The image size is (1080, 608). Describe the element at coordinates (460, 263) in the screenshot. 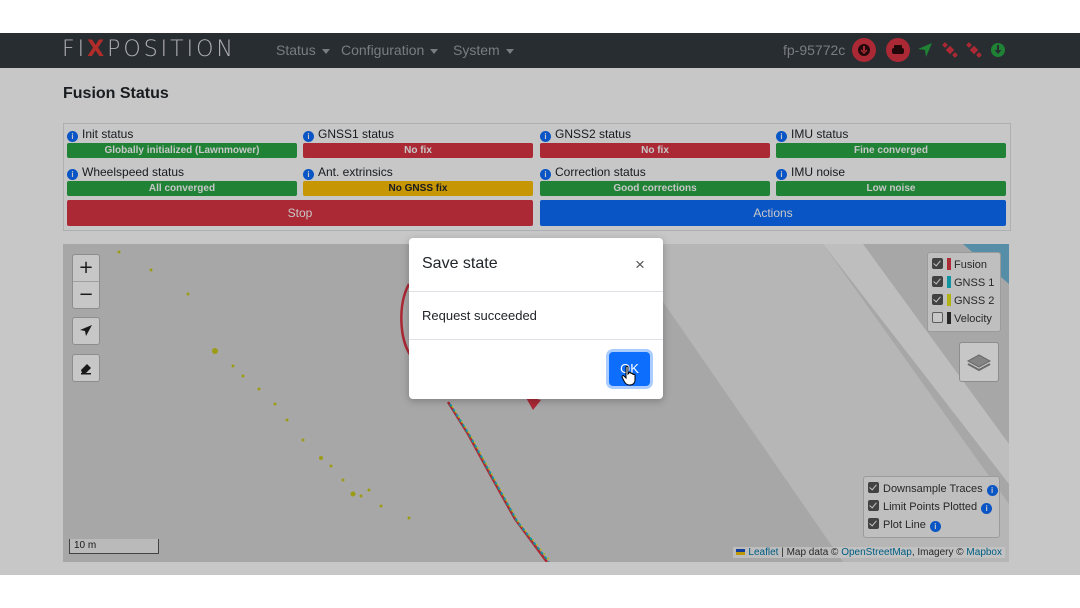

I see `modal-title: Save state` at that location.